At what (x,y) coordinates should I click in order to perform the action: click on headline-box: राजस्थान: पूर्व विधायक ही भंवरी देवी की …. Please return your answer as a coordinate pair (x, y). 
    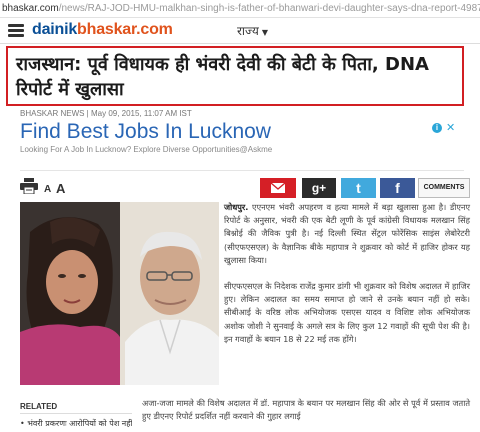
    Looking at the image, I should click on (235, 76).